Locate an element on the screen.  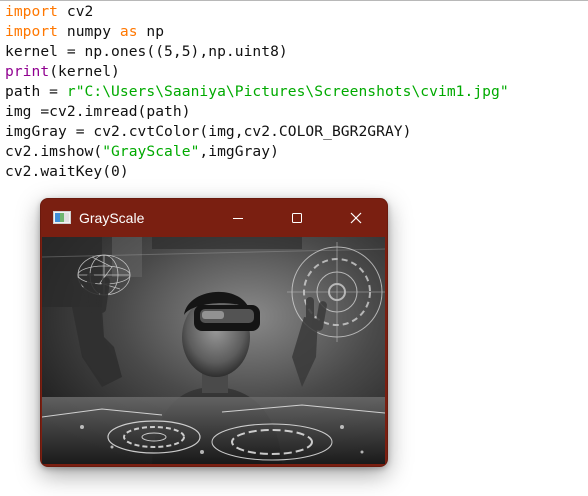
code-token: cv2.imshow( is located at coordinates (54, 151).